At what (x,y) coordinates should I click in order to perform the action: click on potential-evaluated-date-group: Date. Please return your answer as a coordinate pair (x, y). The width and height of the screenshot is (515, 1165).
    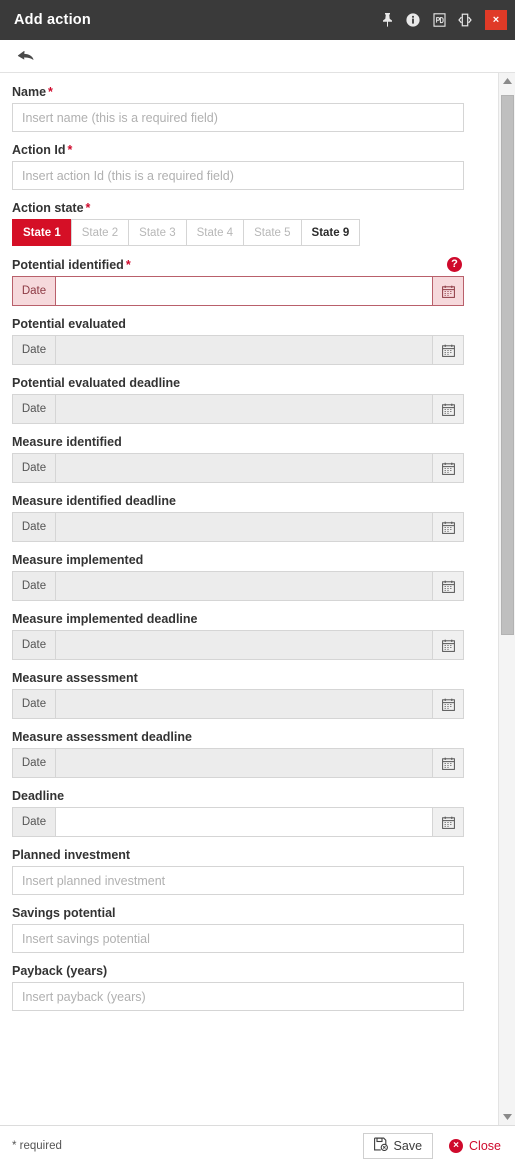
    Looking at the image, I should click on (238, 350).